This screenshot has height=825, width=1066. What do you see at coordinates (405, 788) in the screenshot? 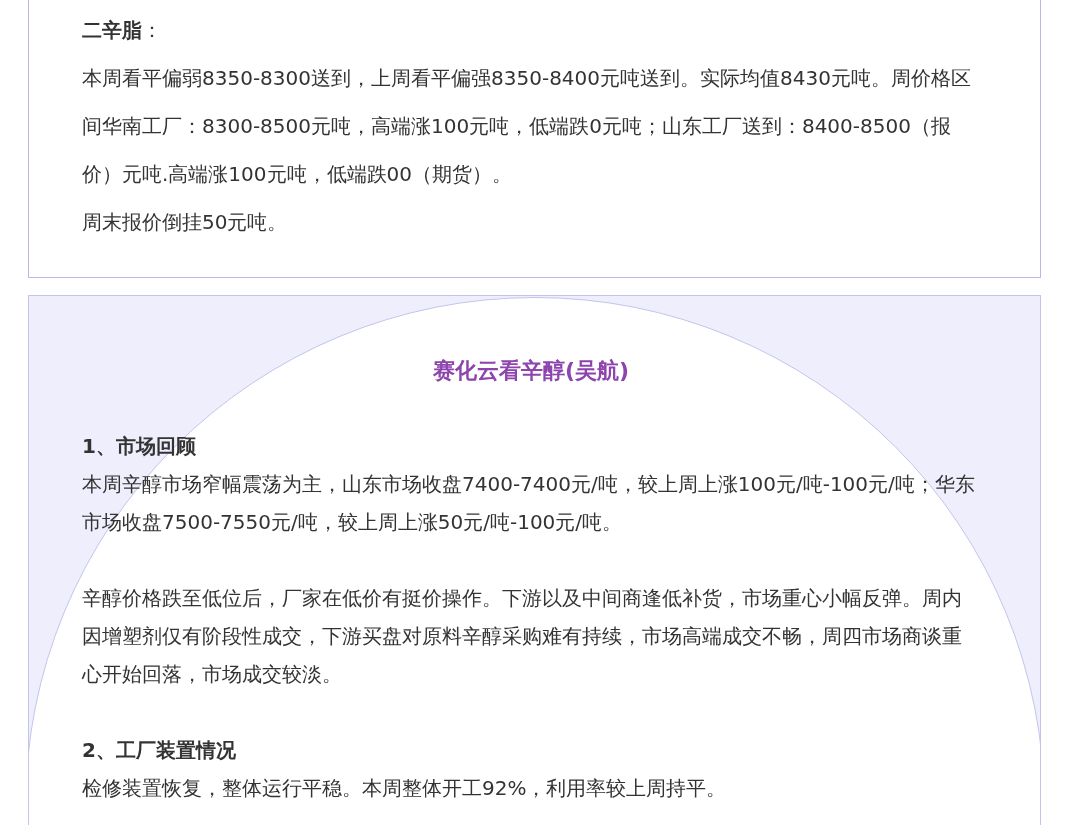
I see `paragraph: 检修装置恢复，整体运行平稳。本周整体开工92%，利用率较上周持平。` at bounding box center [405, 788].